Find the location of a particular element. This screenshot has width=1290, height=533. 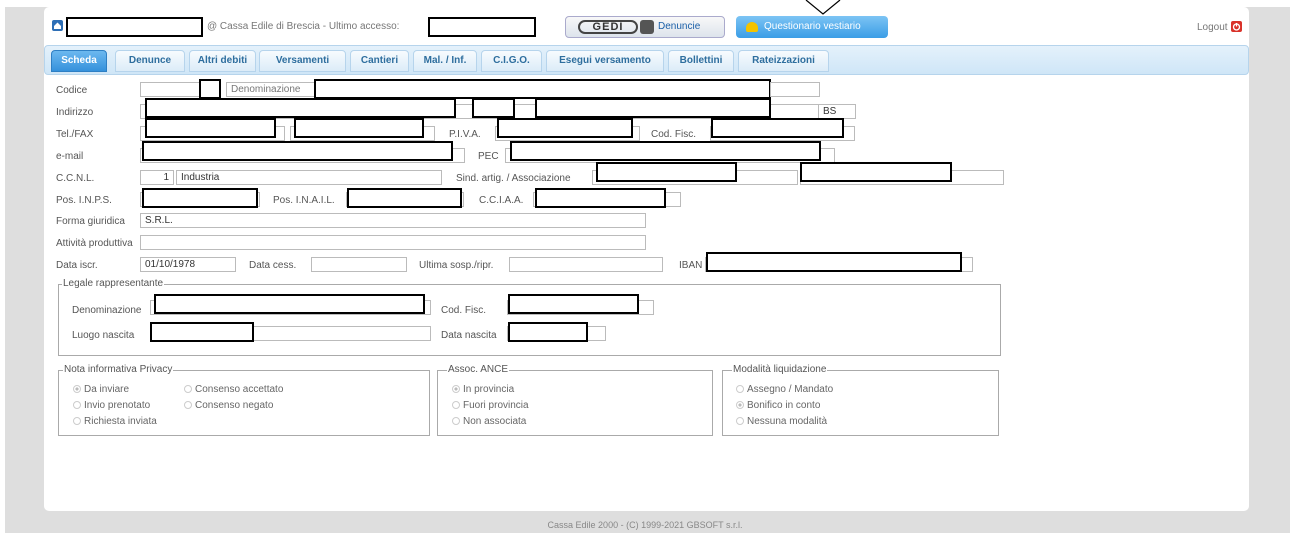

tab-versamenti: Versamenti is located at coordinates (302, 61).